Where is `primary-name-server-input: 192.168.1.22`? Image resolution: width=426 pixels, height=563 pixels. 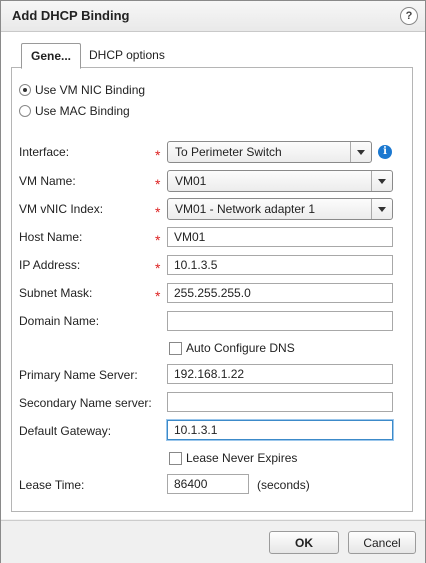
primary-name-server-input: 192.168.1.22 is located at coordinates (280, 374).